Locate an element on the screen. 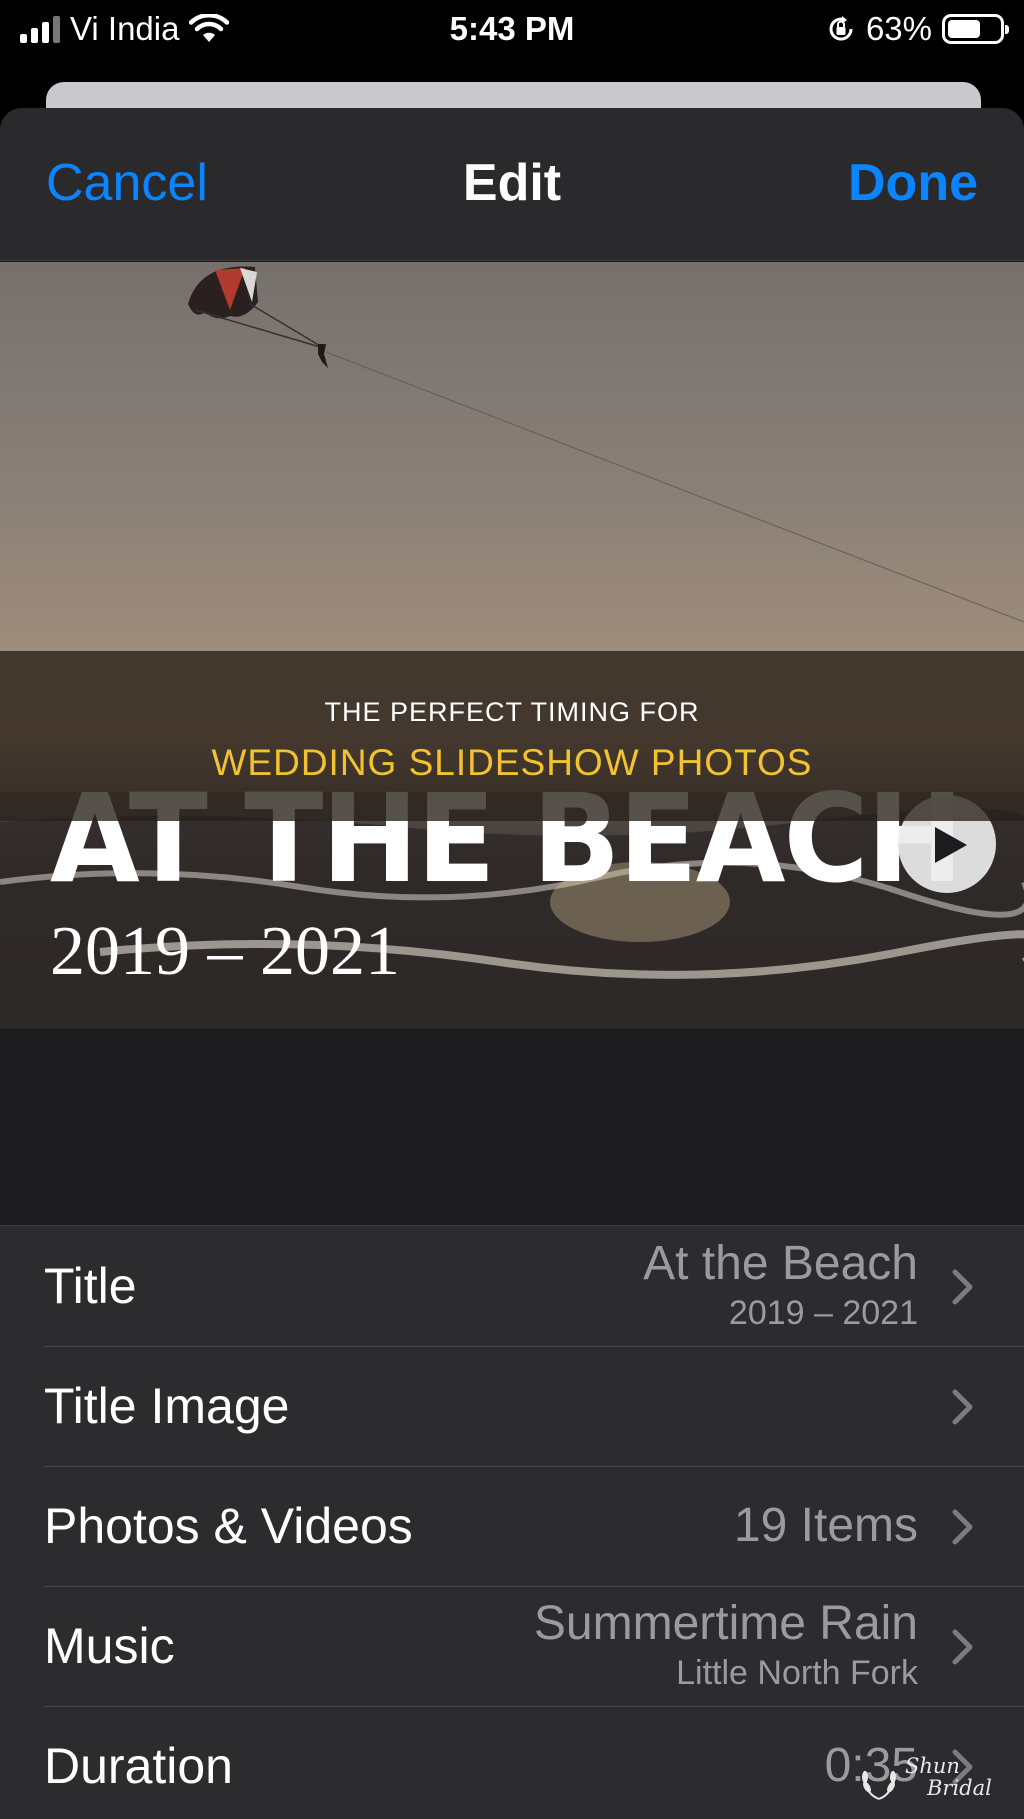 The height and width of the screenshot is (1819, 1024). row-label: Title Image is located at coordinates (167, 1406).